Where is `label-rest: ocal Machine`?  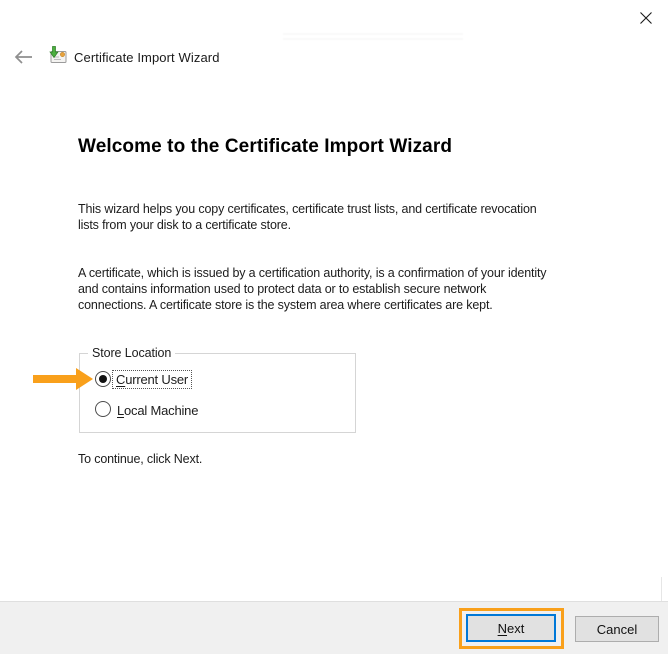 label-rest: ocal Machine is located at coordinates (161, 410).